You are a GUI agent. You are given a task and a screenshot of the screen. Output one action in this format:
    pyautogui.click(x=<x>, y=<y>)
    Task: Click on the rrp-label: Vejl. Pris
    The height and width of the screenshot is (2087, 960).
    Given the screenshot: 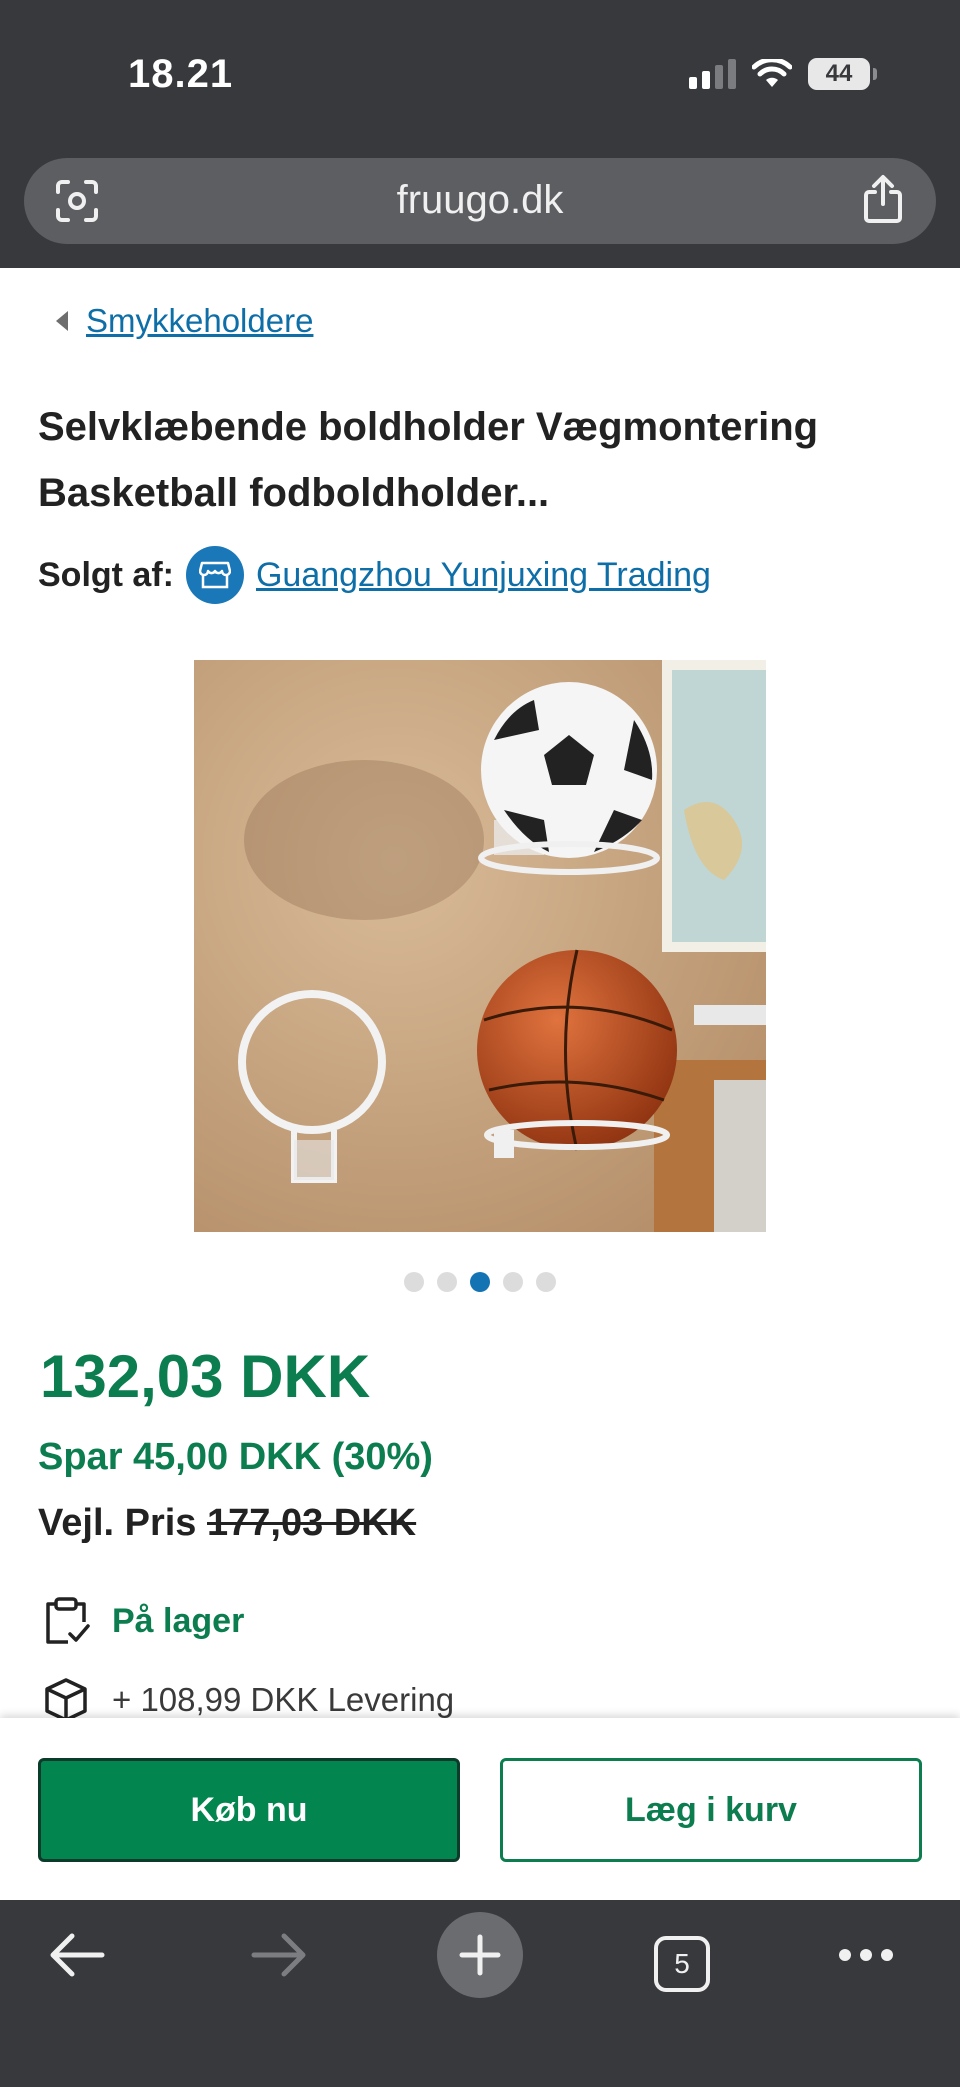 What is the action you would take?
    pyautogui.click(x=117, y=1523)
    